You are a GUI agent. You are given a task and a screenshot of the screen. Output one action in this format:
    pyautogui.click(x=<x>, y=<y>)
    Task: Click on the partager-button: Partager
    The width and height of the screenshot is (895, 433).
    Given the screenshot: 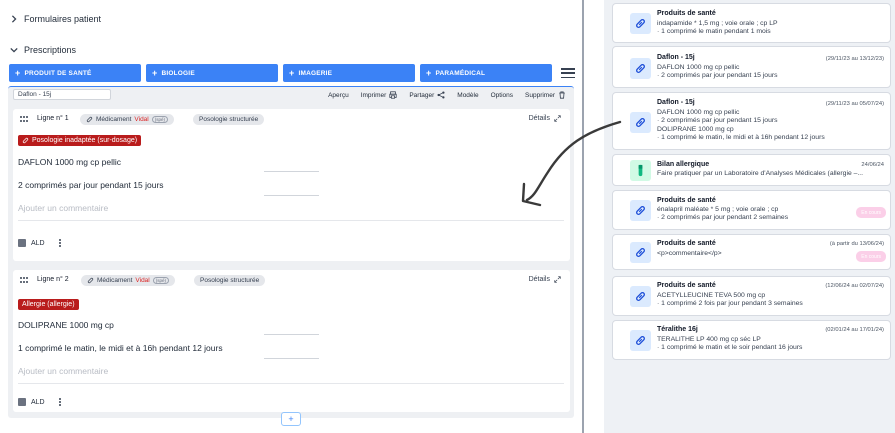 What is the action you would take?
    pyautogui.click(x=427, y=95)
    